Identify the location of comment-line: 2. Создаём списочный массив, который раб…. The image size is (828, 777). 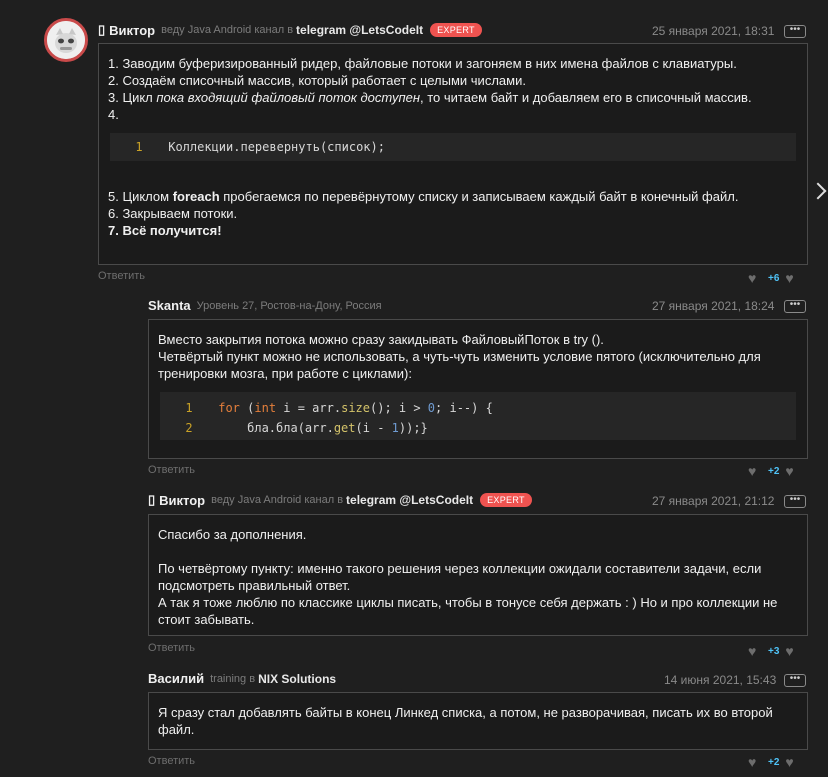
(317, 80).